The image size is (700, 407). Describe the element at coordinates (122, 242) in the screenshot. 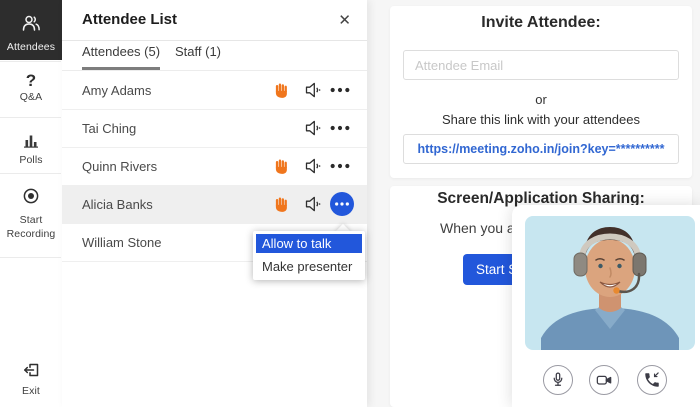

I see `attendee-name: William Stone` at that location.